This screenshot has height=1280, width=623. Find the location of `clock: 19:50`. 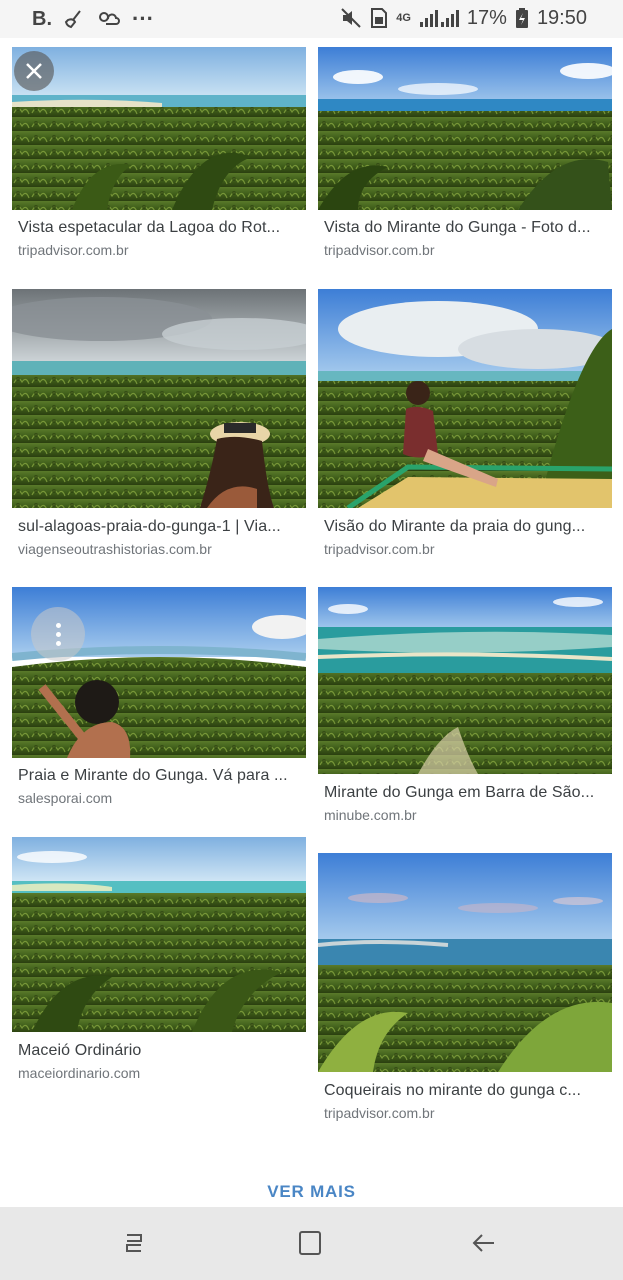

clock: 19:50 is located at coordinates (561, 17).